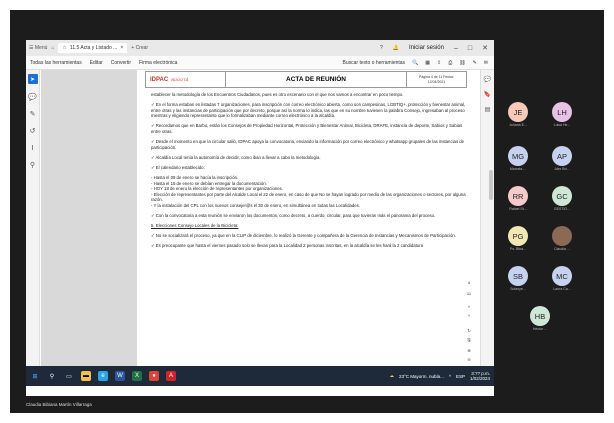 This screenshot has width=614, height=423. I want to click on menu-edit: Editar, so click(96, 63).